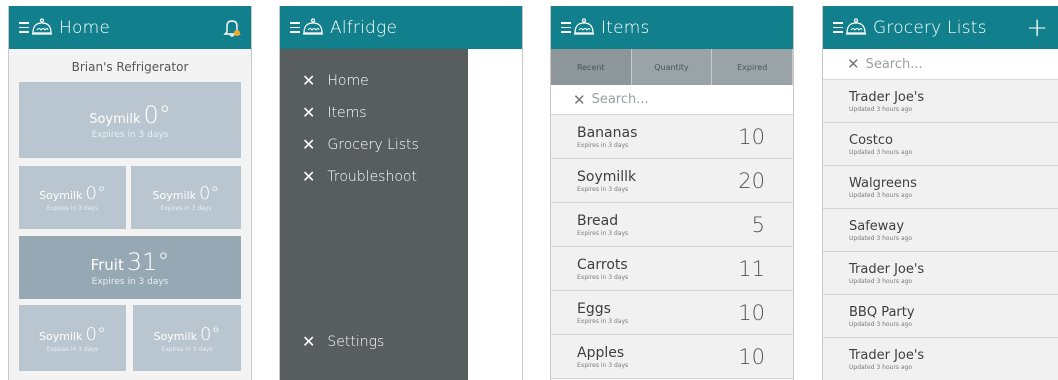 The image size is (1058, 380). I want to click on list-item: Carrots Expires in 3 days 11, so click(672, 269).